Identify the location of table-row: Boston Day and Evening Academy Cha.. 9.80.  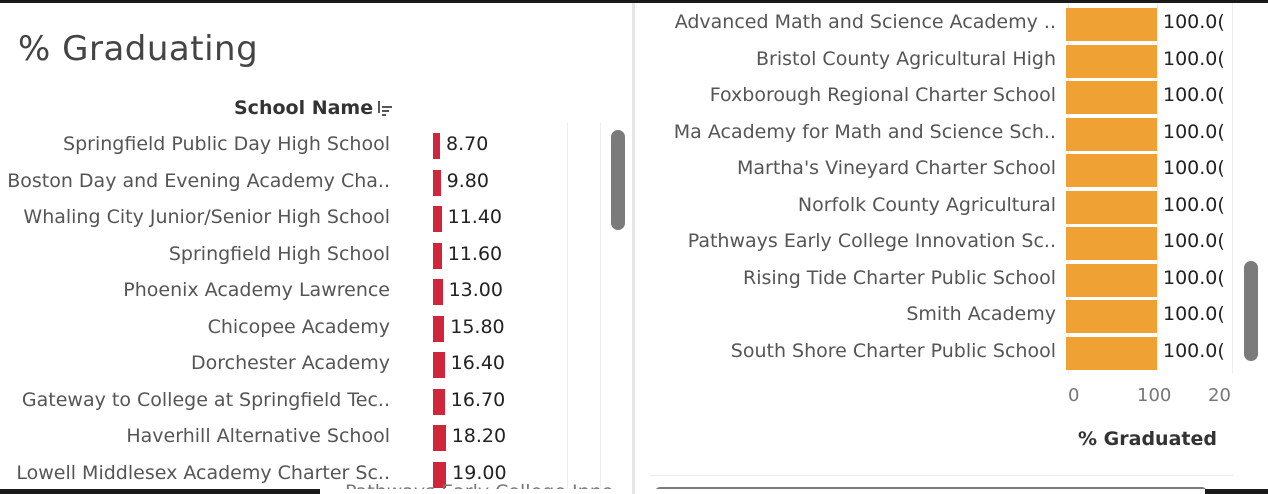
(300, 182).